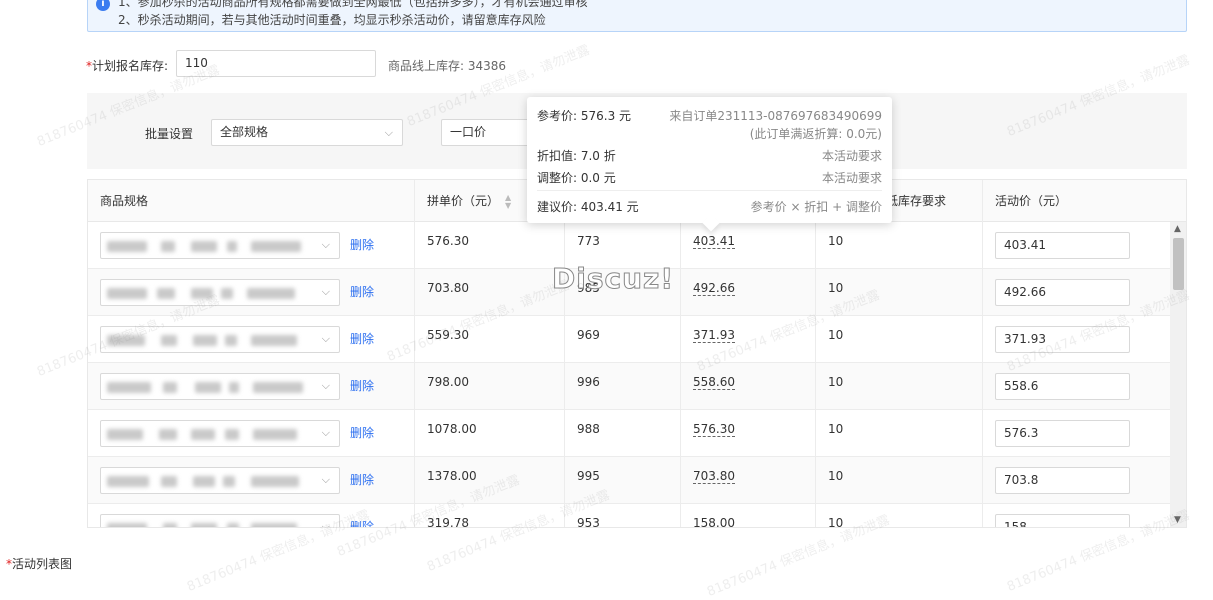  I want to click on suggest-price-link: 371.93, so click(714, 335).